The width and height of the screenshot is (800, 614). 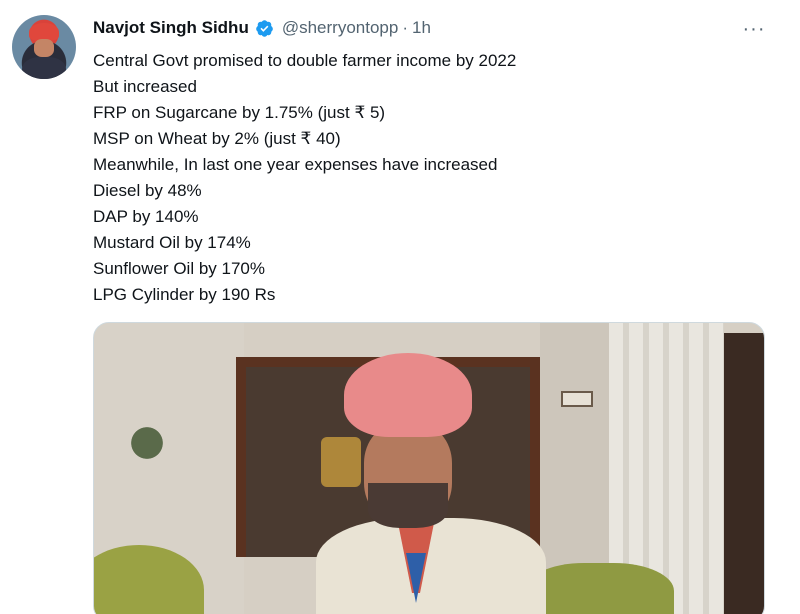 What do you see at coordinates (340, 28) in the screenshot?
I see `author-handle: @sherryontopp` at bounding box center [340, 28].